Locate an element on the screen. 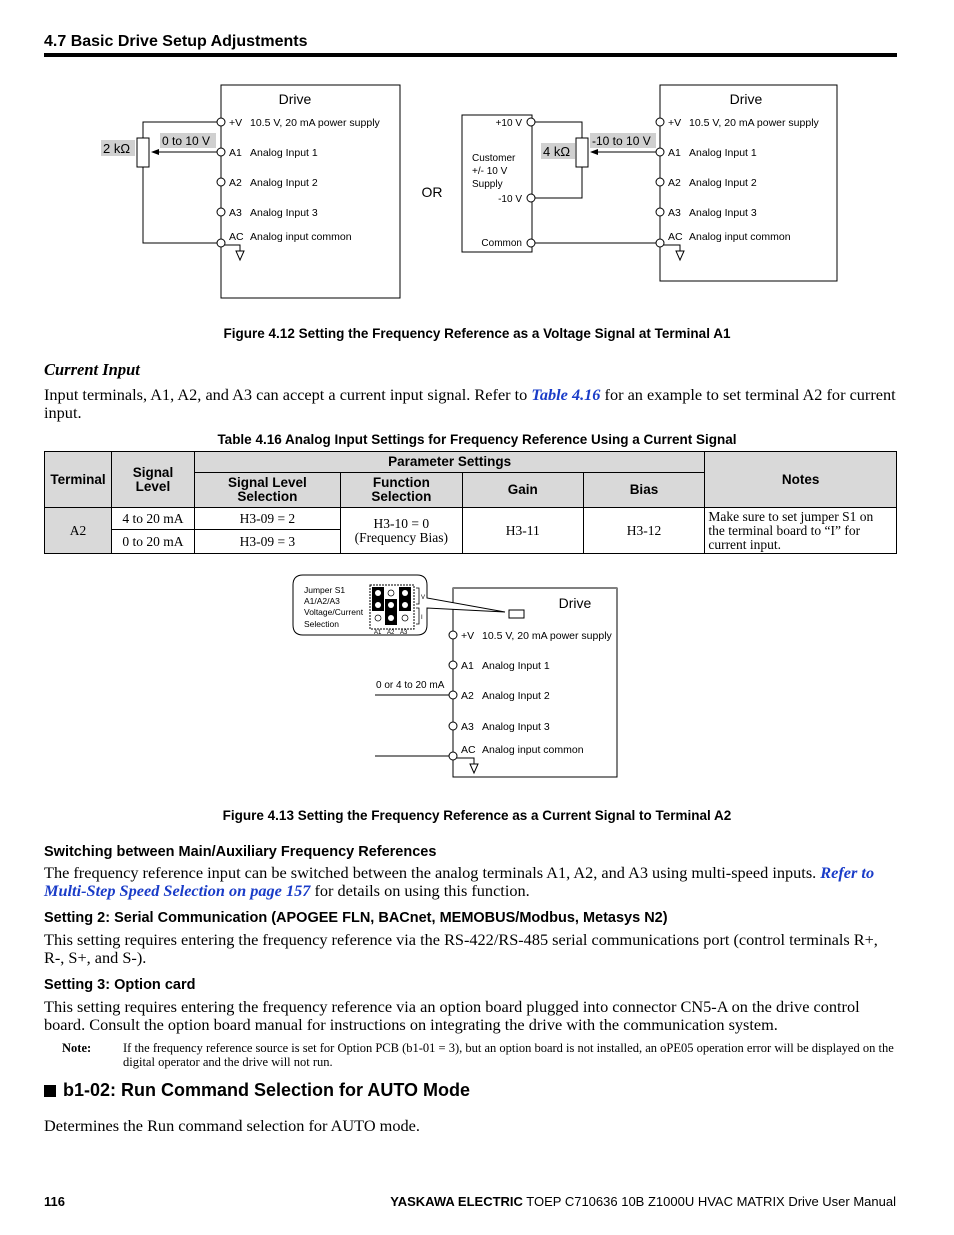 The image size is (954, 1235). terminal-description: Analog input common is located at coordinates (301, 237).